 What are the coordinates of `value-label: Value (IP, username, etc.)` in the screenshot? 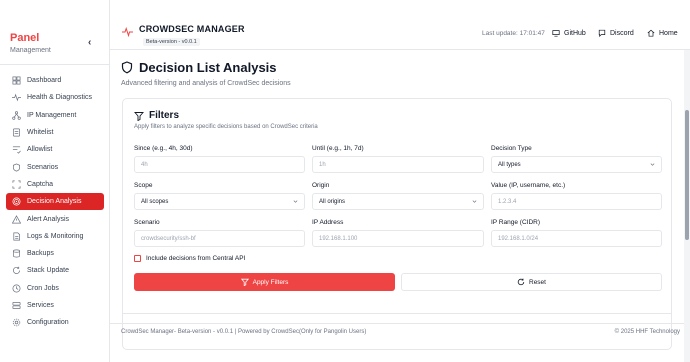 It's located at (528, 185).